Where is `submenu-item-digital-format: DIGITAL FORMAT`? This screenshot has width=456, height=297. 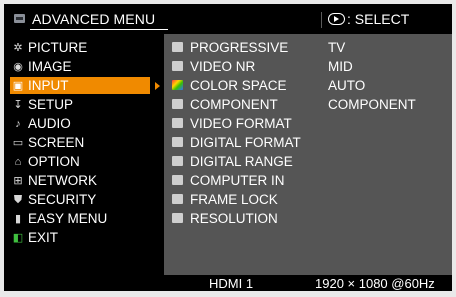 submenu-item-digital-format: DIGITAL FORMAT is located at coordinates (308, 143).